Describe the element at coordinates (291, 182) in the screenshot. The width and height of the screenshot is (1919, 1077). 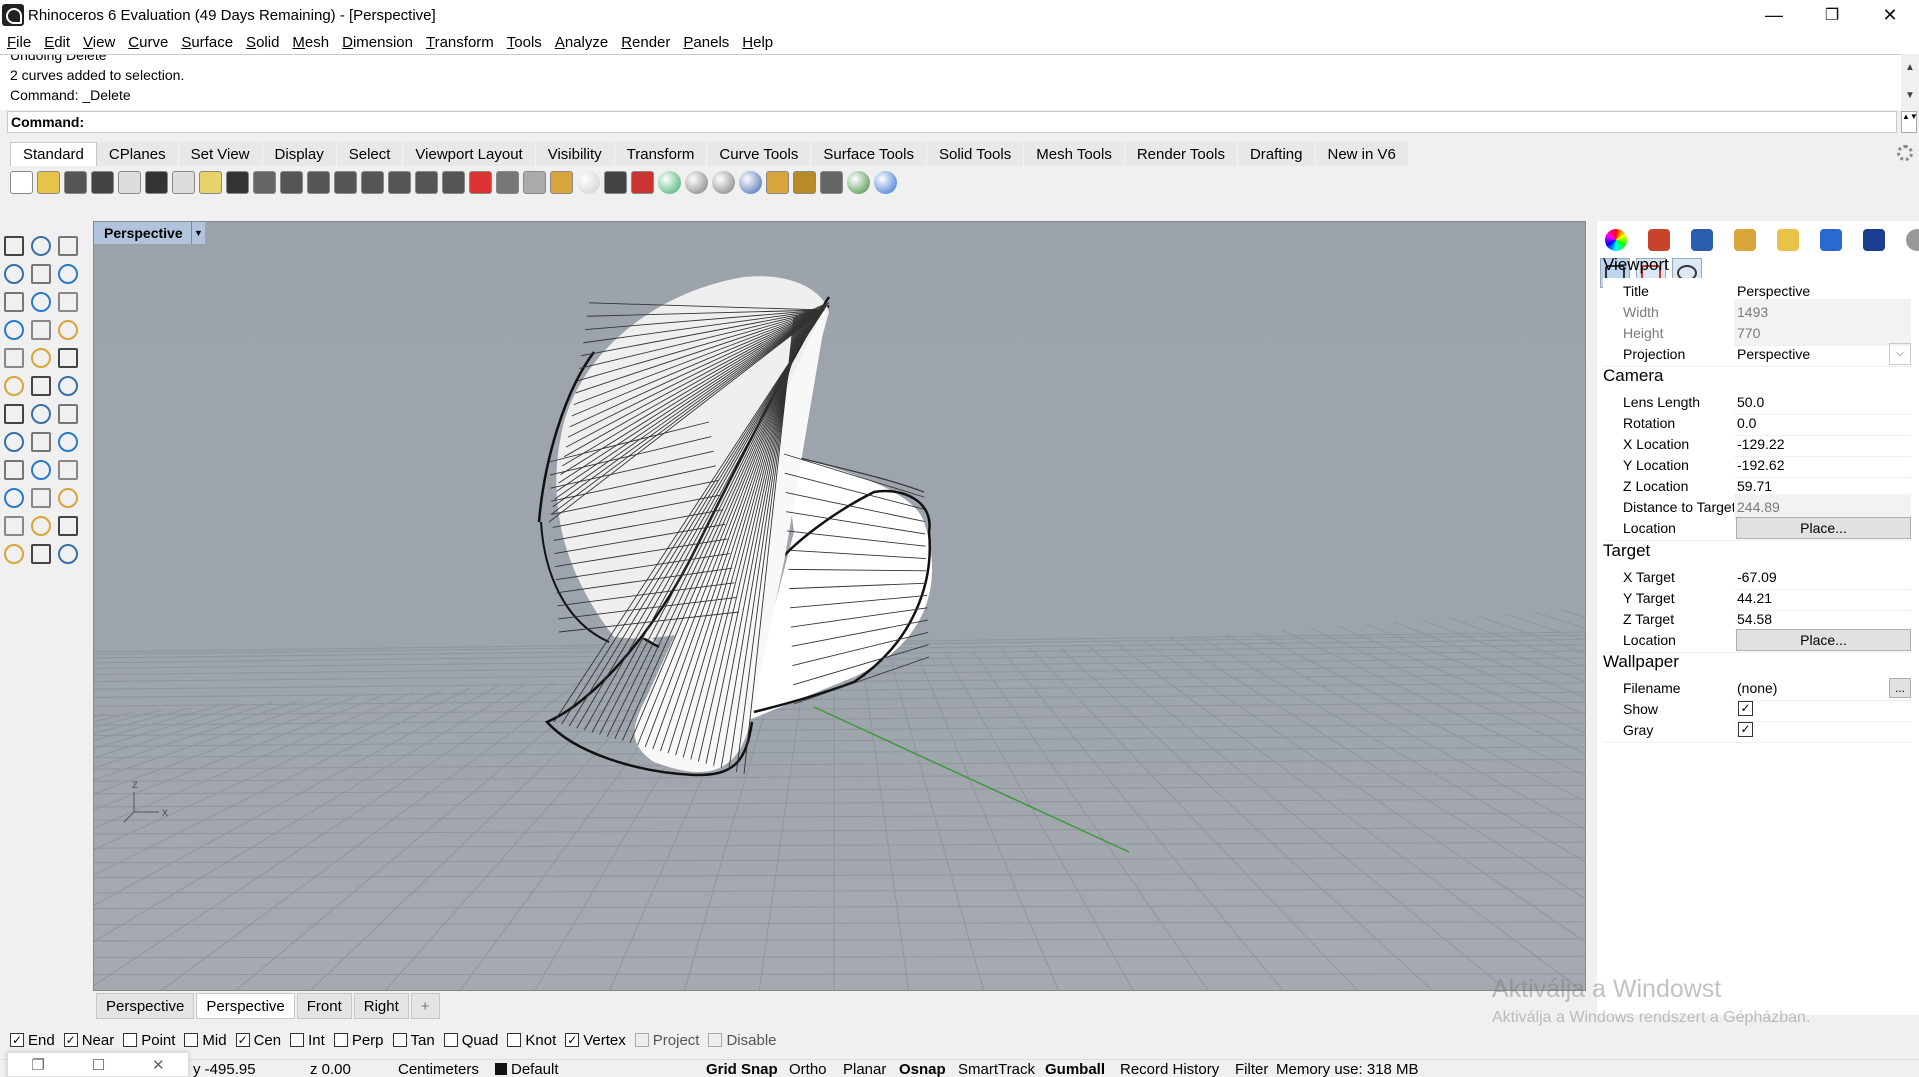
I see `rotate-view-icon` at that location.